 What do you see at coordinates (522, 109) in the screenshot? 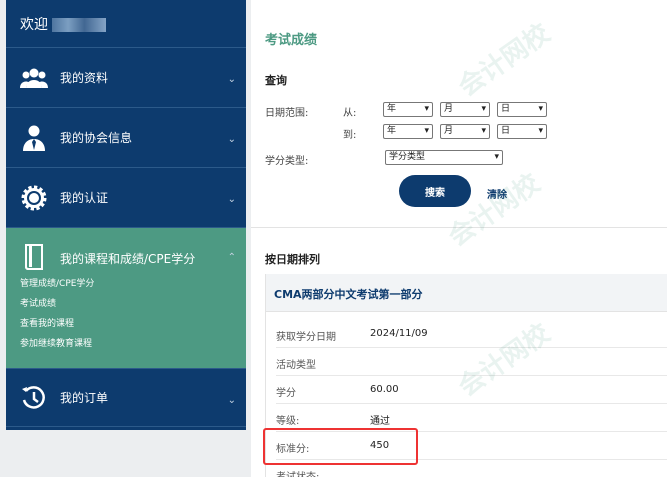
I see `from-day-select: 日` at bounding box center [522, 109].